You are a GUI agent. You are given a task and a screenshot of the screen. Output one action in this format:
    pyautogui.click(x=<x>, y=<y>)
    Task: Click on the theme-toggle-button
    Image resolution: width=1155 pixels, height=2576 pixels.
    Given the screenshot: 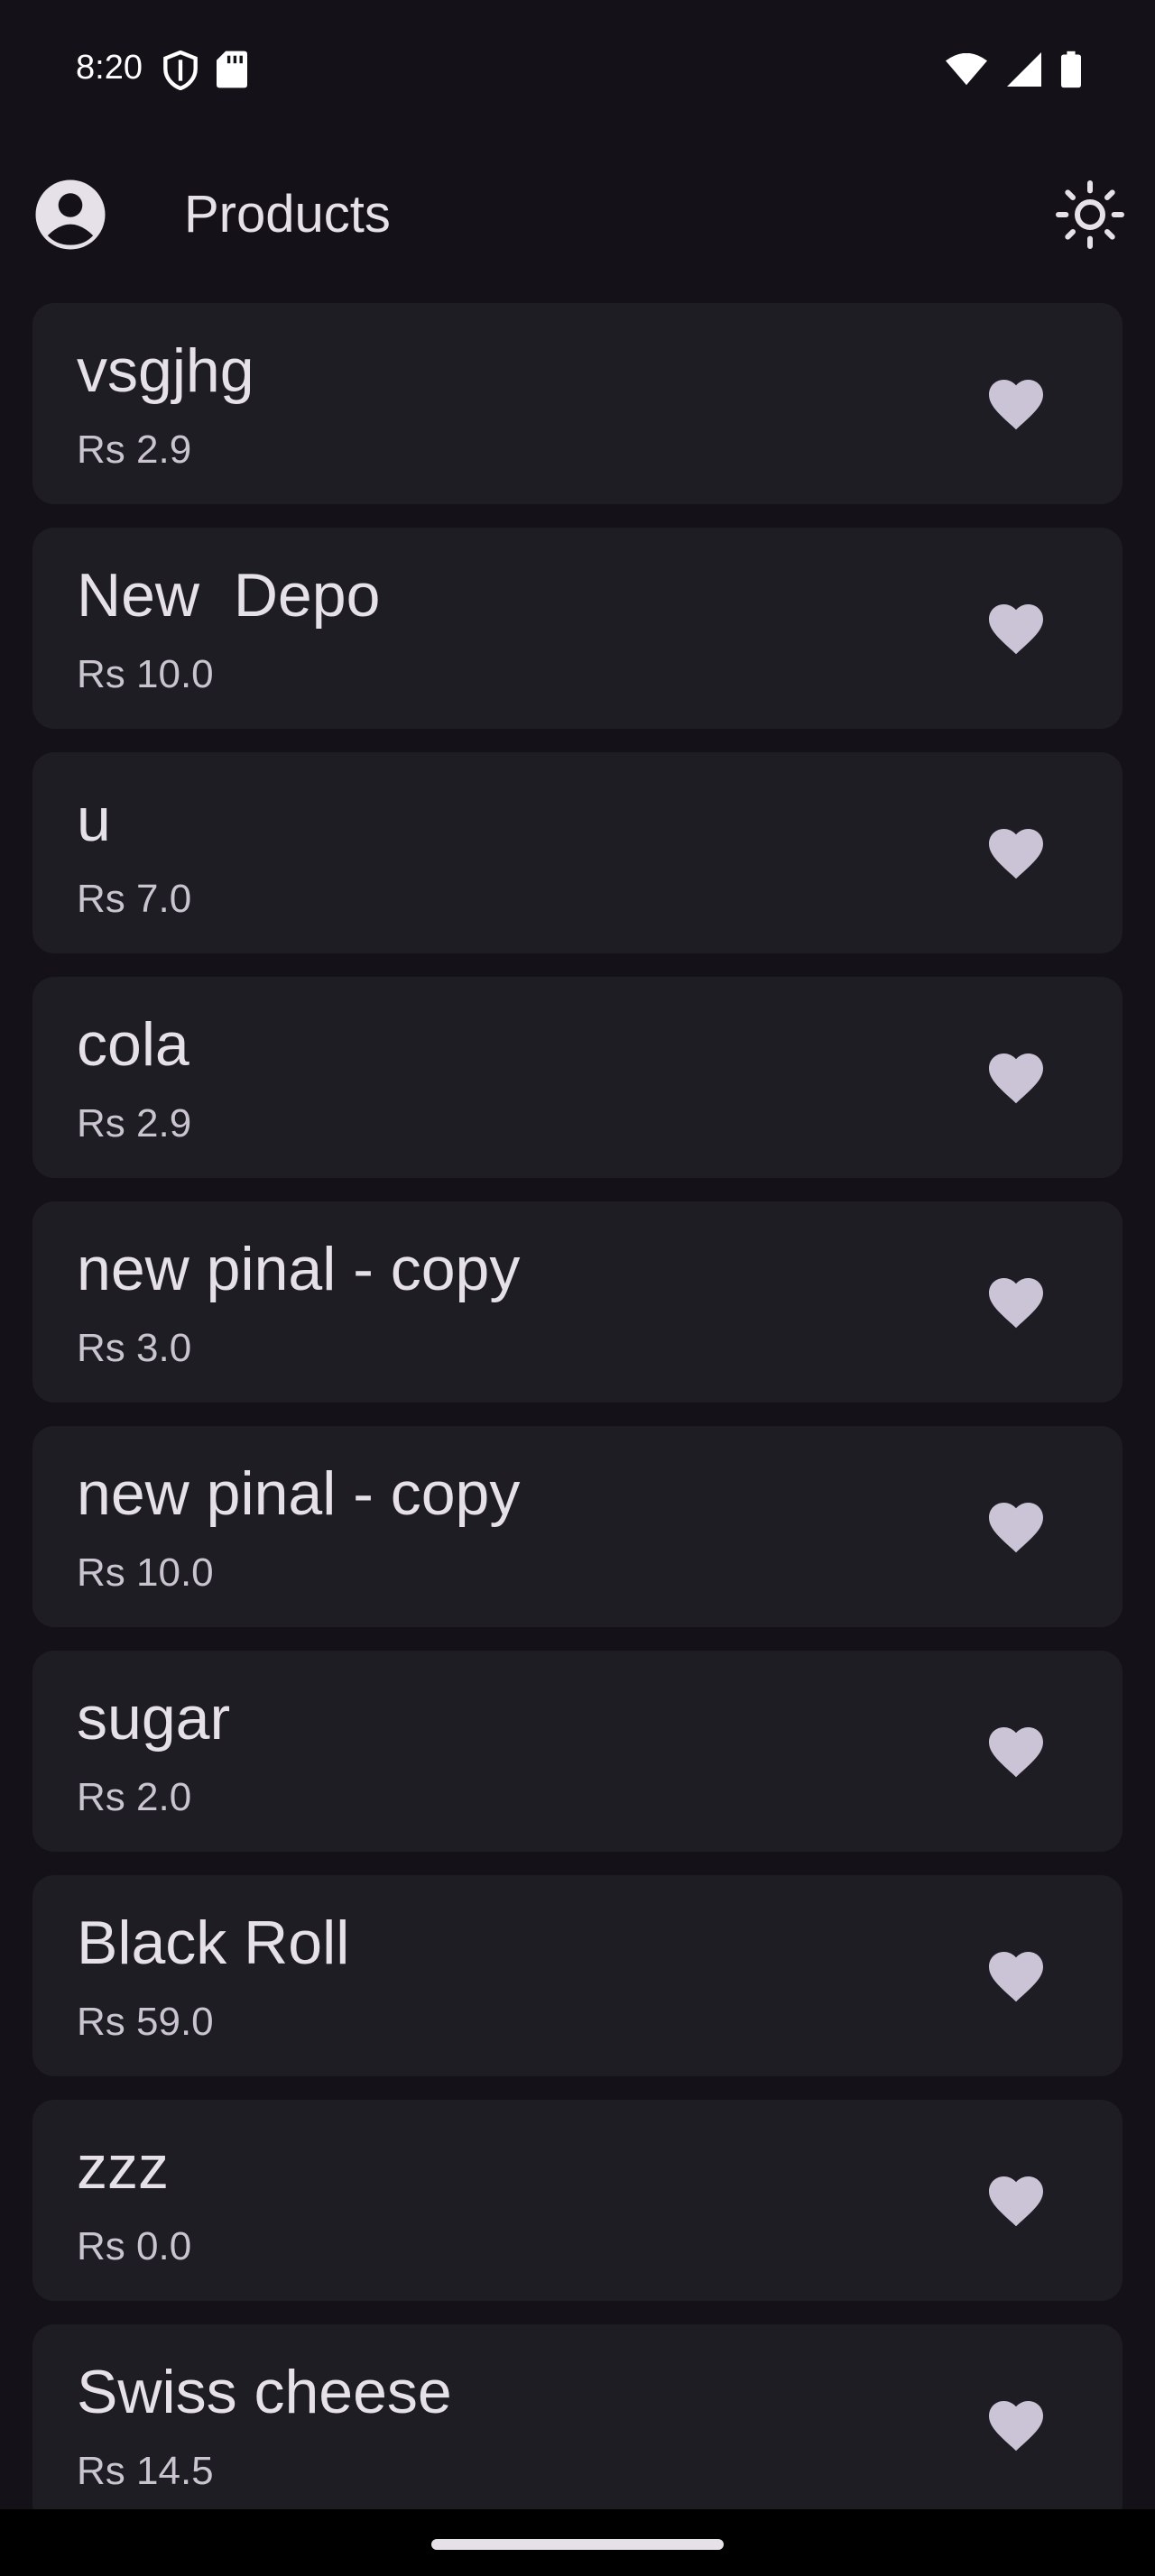 What is the action you would take?
    pyautogui.click(x=1090, y=215)
    